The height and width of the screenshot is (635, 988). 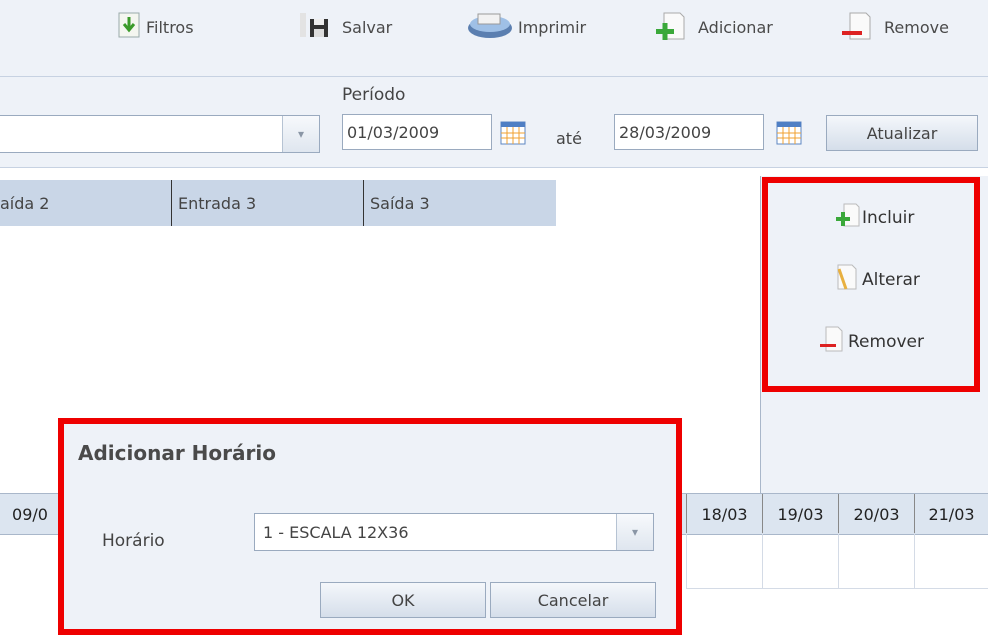 I want to click on incluir-link: Incluir, so click(x=875, y=217).